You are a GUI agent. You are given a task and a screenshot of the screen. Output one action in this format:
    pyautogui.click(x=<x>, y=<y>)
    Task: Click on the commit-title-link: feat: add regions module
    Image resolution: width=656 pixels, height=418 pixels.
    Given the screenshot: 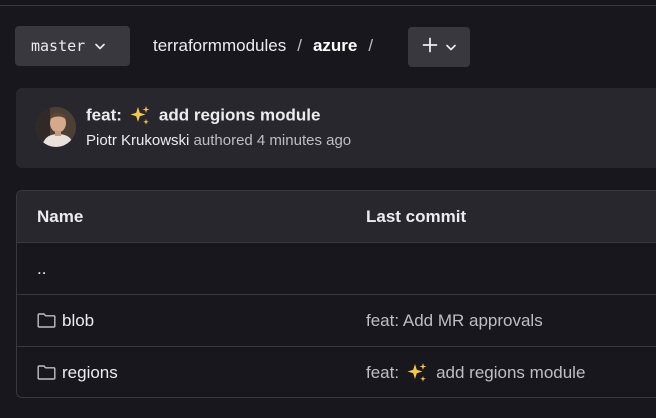 What is the action you would take?
    pyautogui.click(x=203, y=116)
    